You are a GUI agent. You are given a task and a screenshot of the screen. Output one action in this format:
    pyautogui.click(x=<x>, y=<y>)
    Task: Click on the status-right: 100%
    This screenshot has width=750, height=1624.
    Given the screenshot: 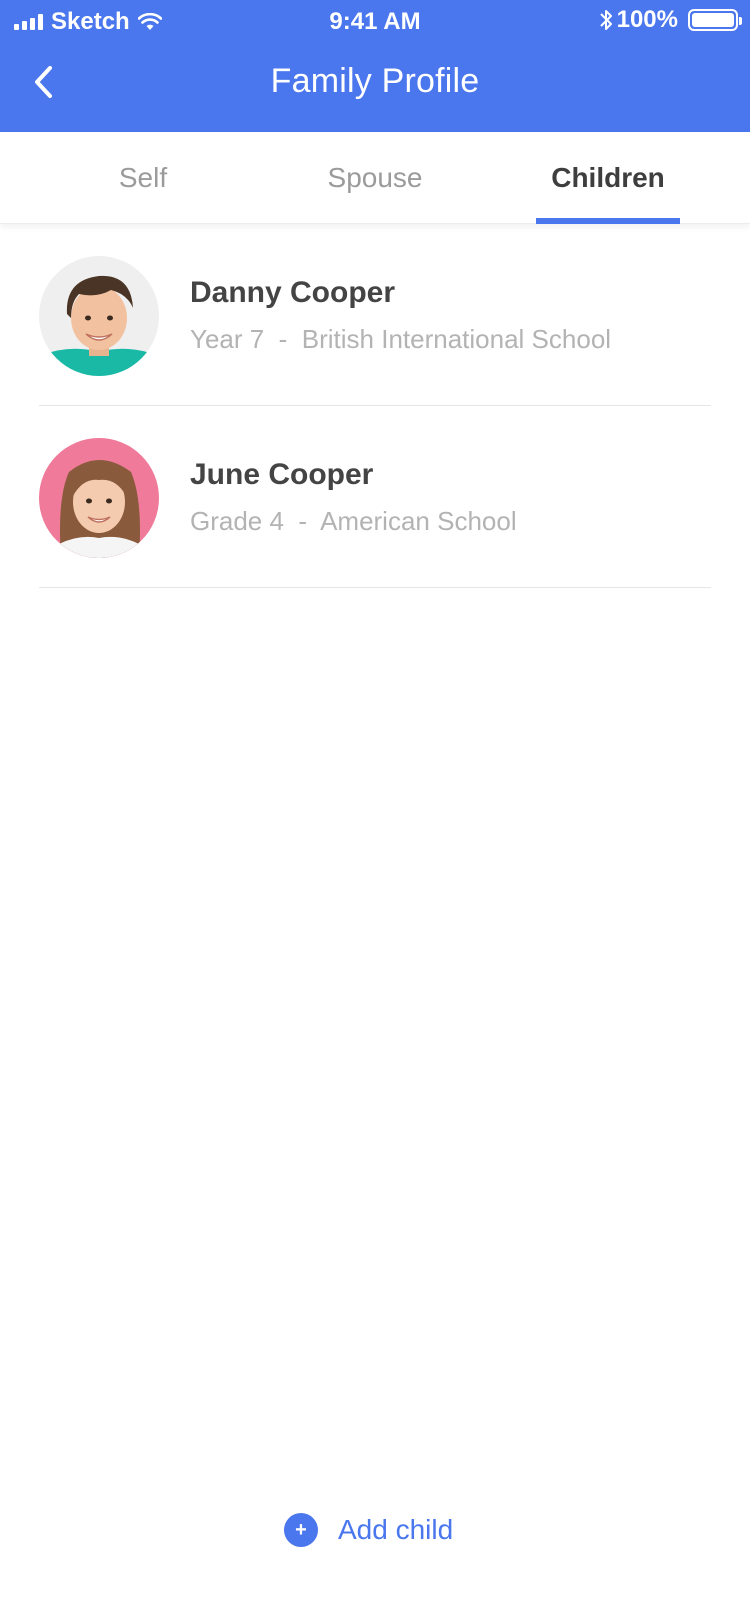 What is the action you would take?
    pyautogui.click(x=670, y=20)
    